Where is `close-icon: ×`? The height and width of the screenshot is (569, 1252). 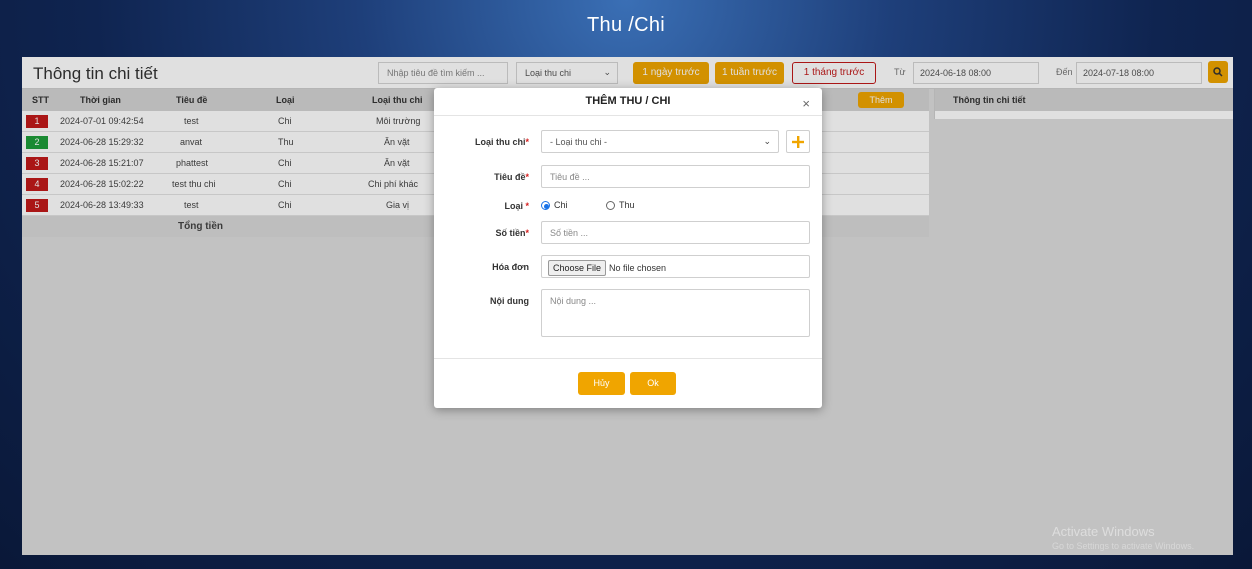 close-icon: × is located at coordinates (806, 103).